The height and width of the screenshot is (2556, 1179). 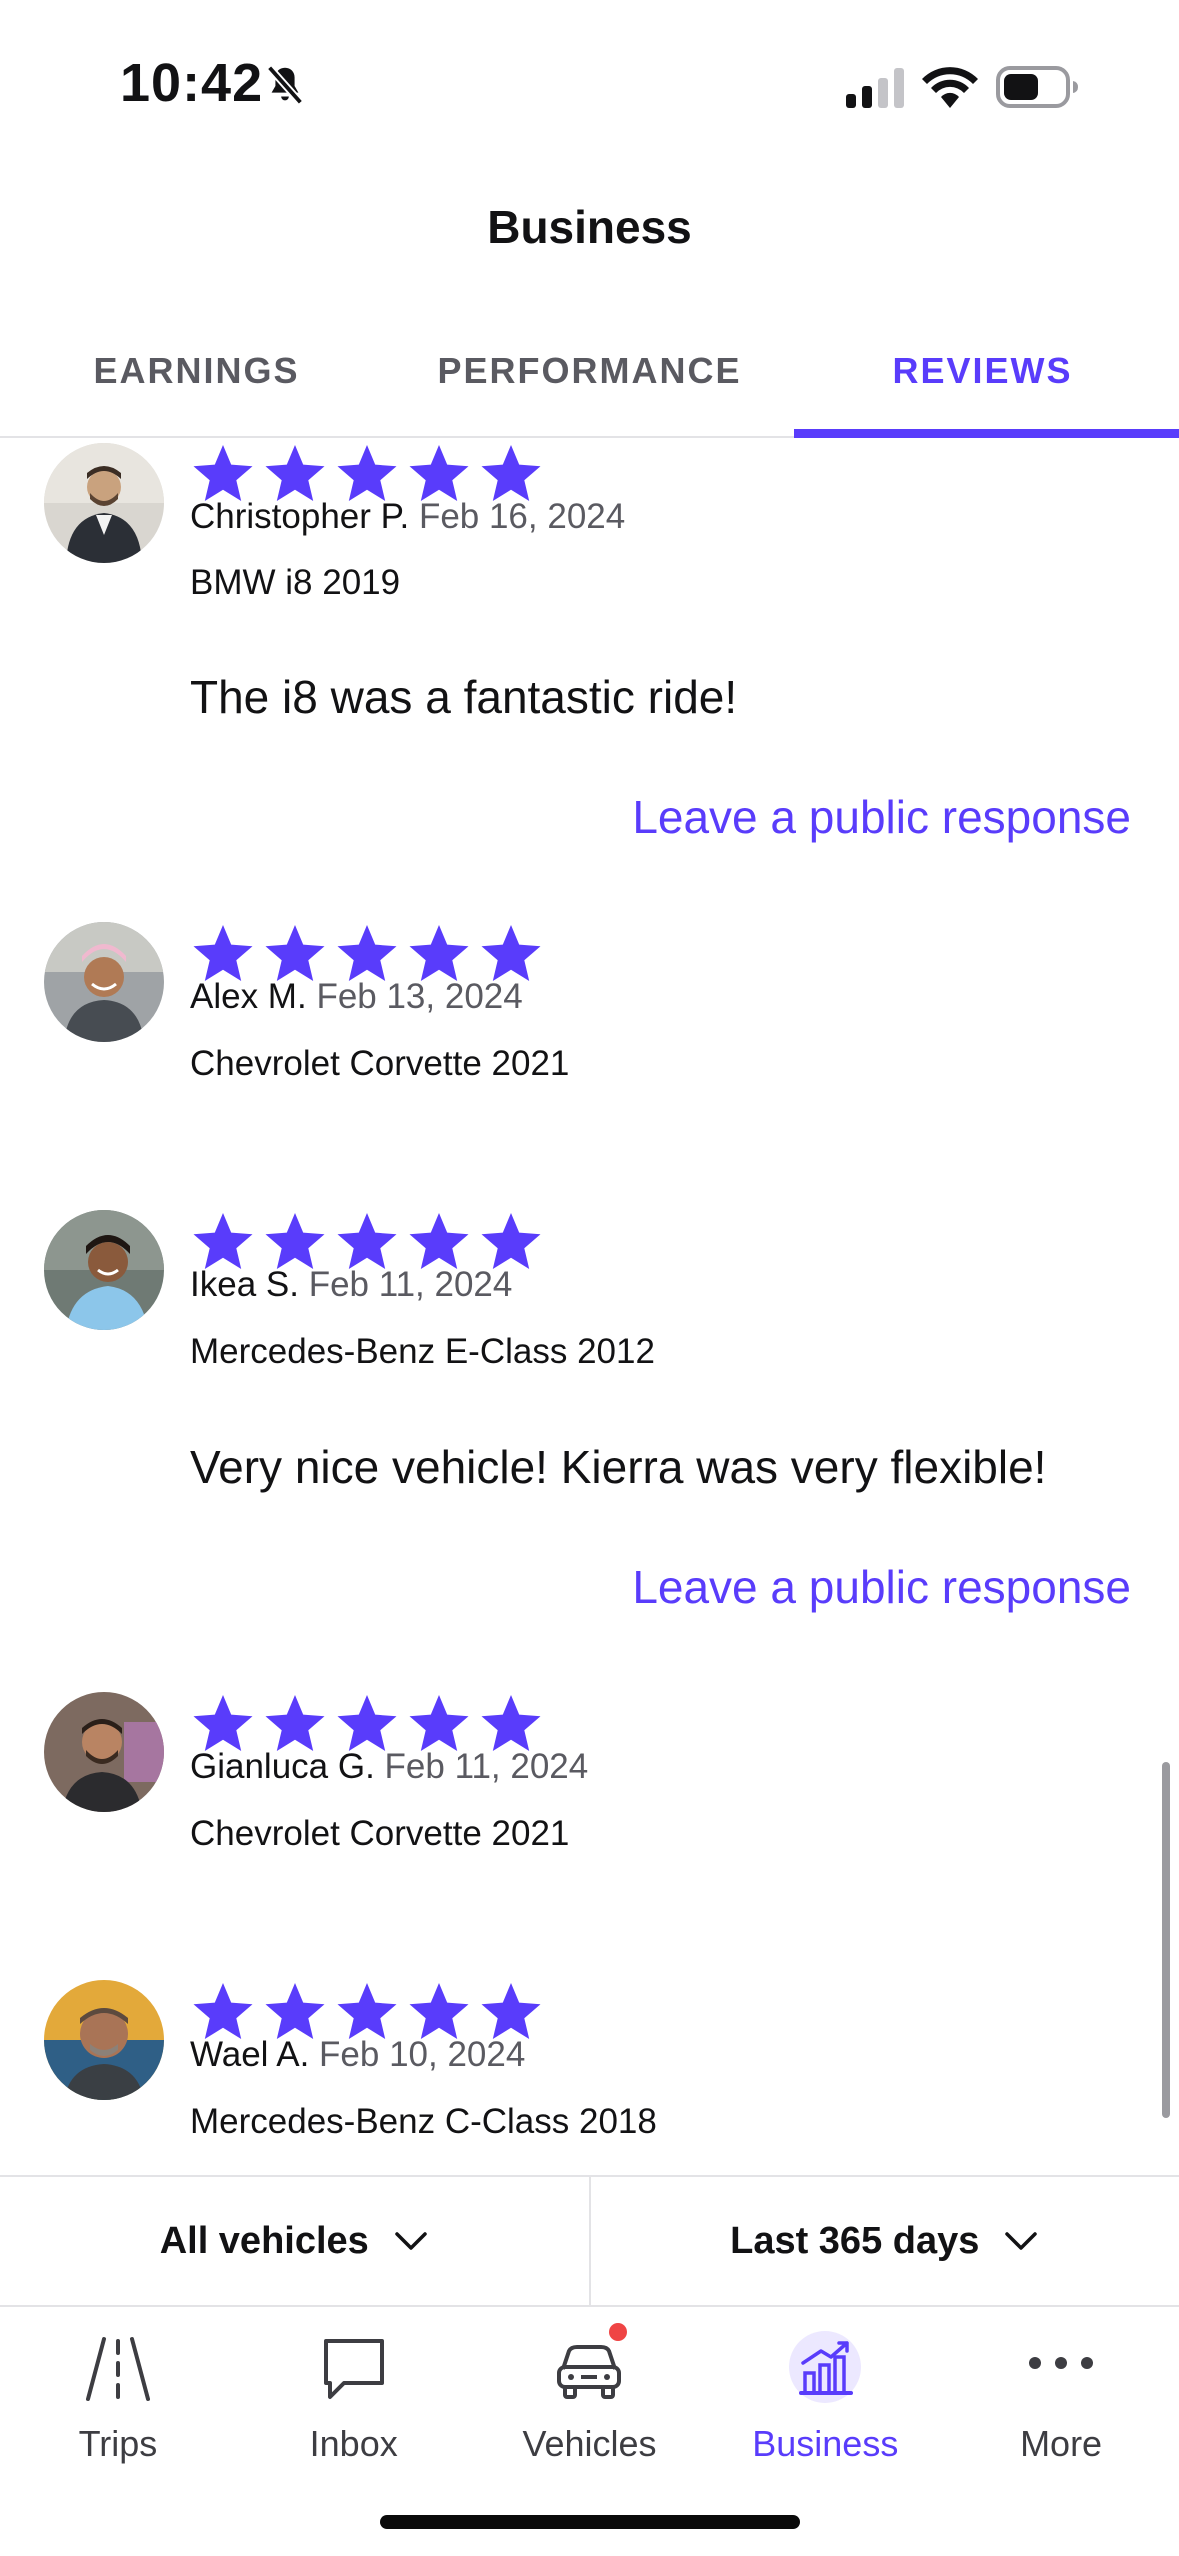 What do you see at coordinates (825, 2443) in the screenshot?
I see `nav-label: Business` at bounding box center [825, 2443].